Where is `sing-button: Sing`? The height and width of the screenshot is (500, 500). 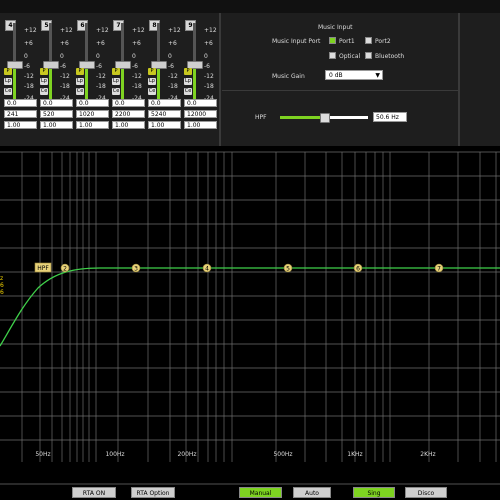 sing-button: Sing is located at coordinates (374, 492).